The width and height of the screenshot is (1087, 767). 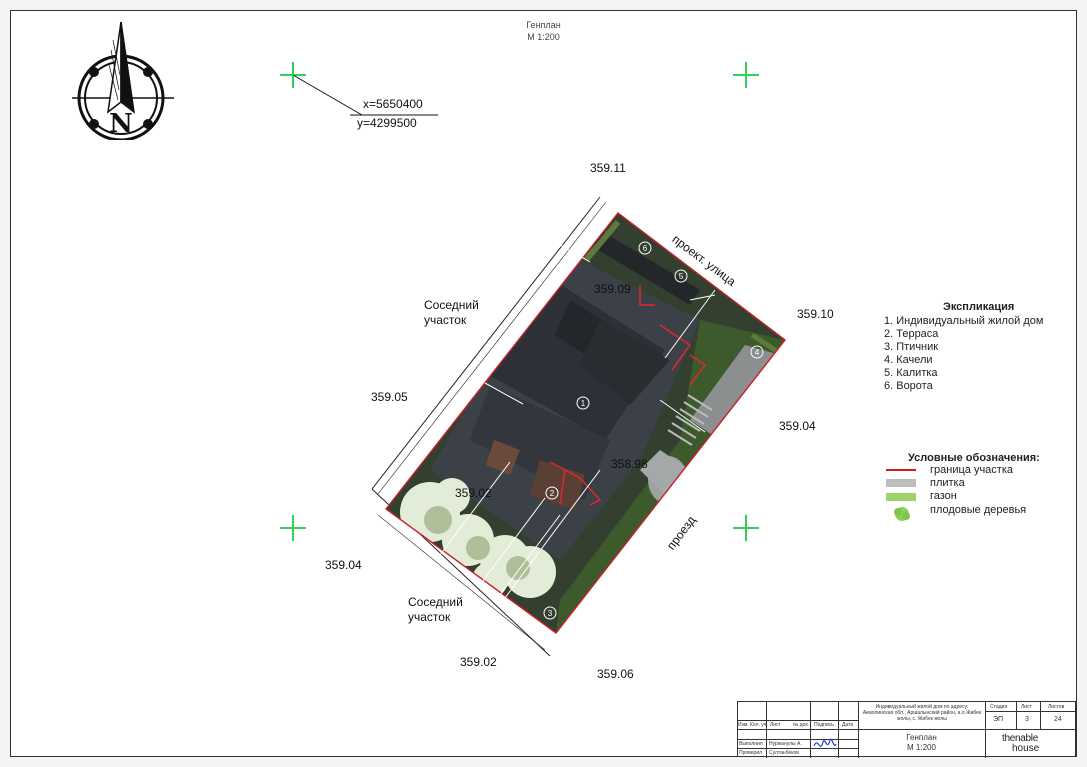 What do you see at coordinates (615, 674) in the screenshot?
I see `elevation-mark: 359.06` at bounding box center [615, 674].